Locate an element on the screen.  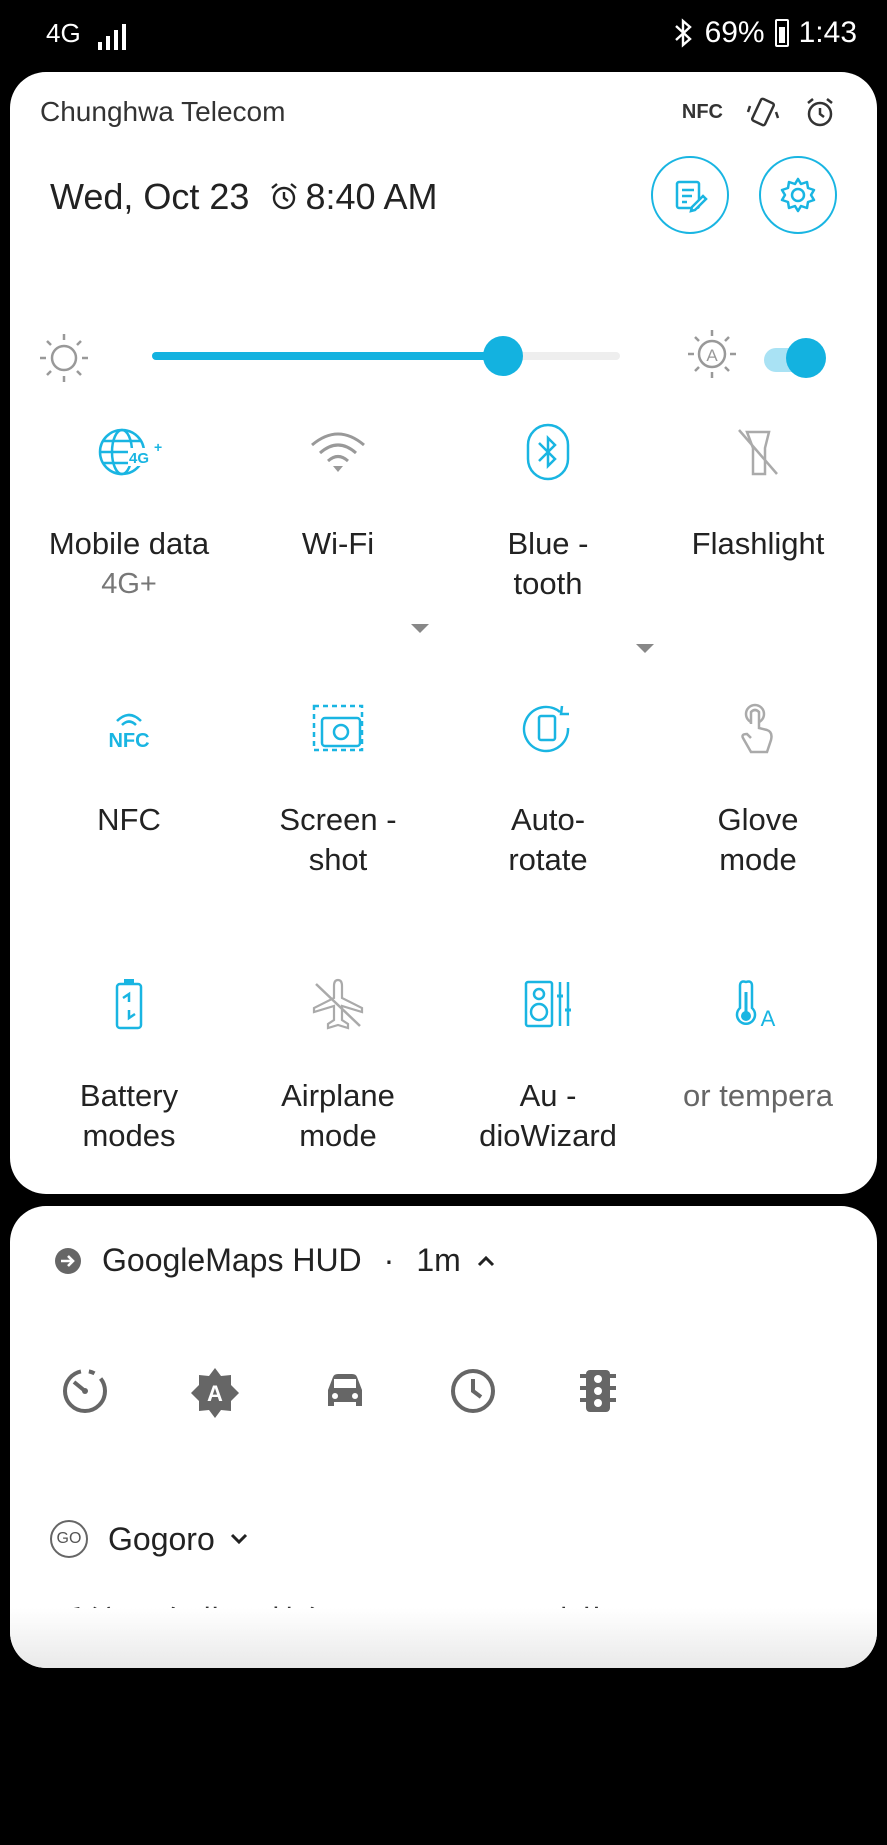
edit-button is located at coordinates (690, 195).